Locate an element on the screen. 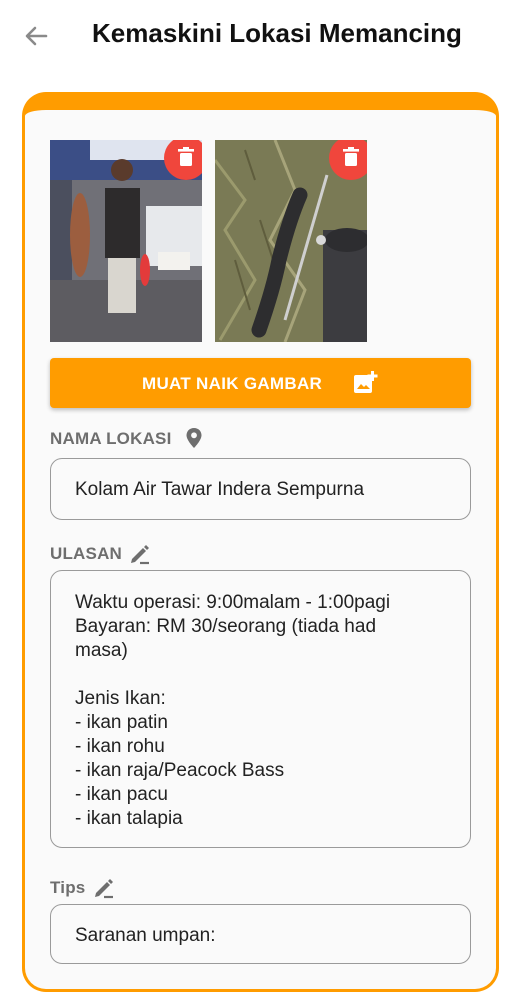 Image resolution: width=519 pixels, height=992 pixels. upload-photo-button: MUAT NAIK GAMBAR is located at coordinates (260, 383).